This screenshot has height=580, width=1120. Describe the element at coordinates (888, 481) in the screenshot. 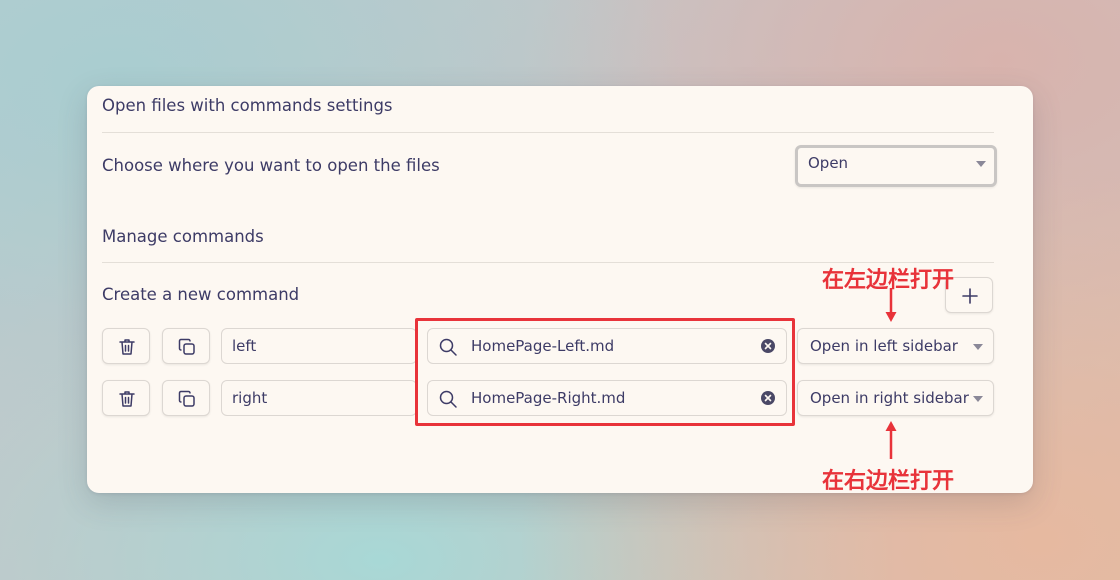

I see `annotation-right: 在右边栏打开` at that location.